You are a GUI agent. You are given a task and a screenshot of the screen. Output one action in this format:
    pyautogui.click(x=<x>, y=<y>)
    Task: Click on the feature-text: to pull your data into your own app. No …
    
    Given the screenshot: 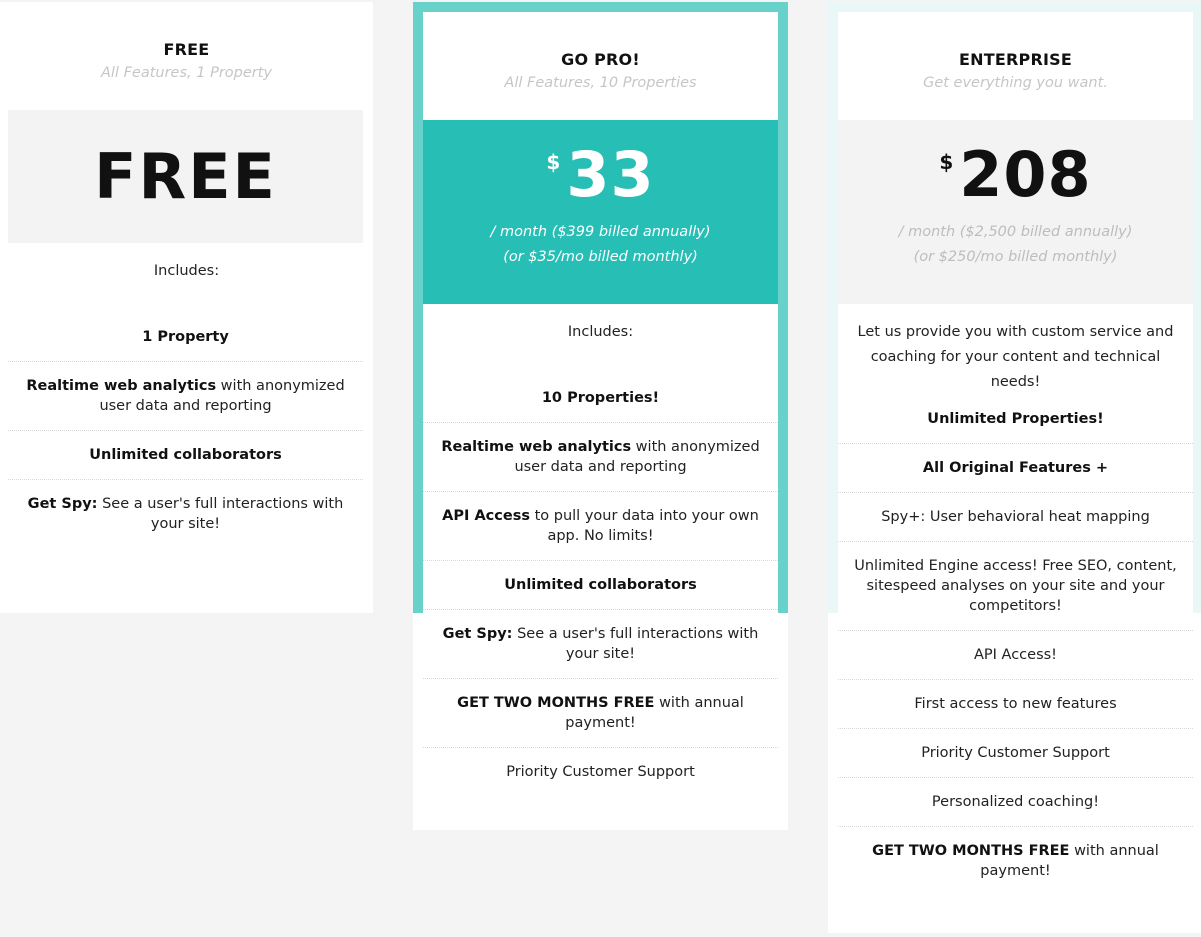 What is the action you would take?
    pyautogui.click(x=644, y=526)
    